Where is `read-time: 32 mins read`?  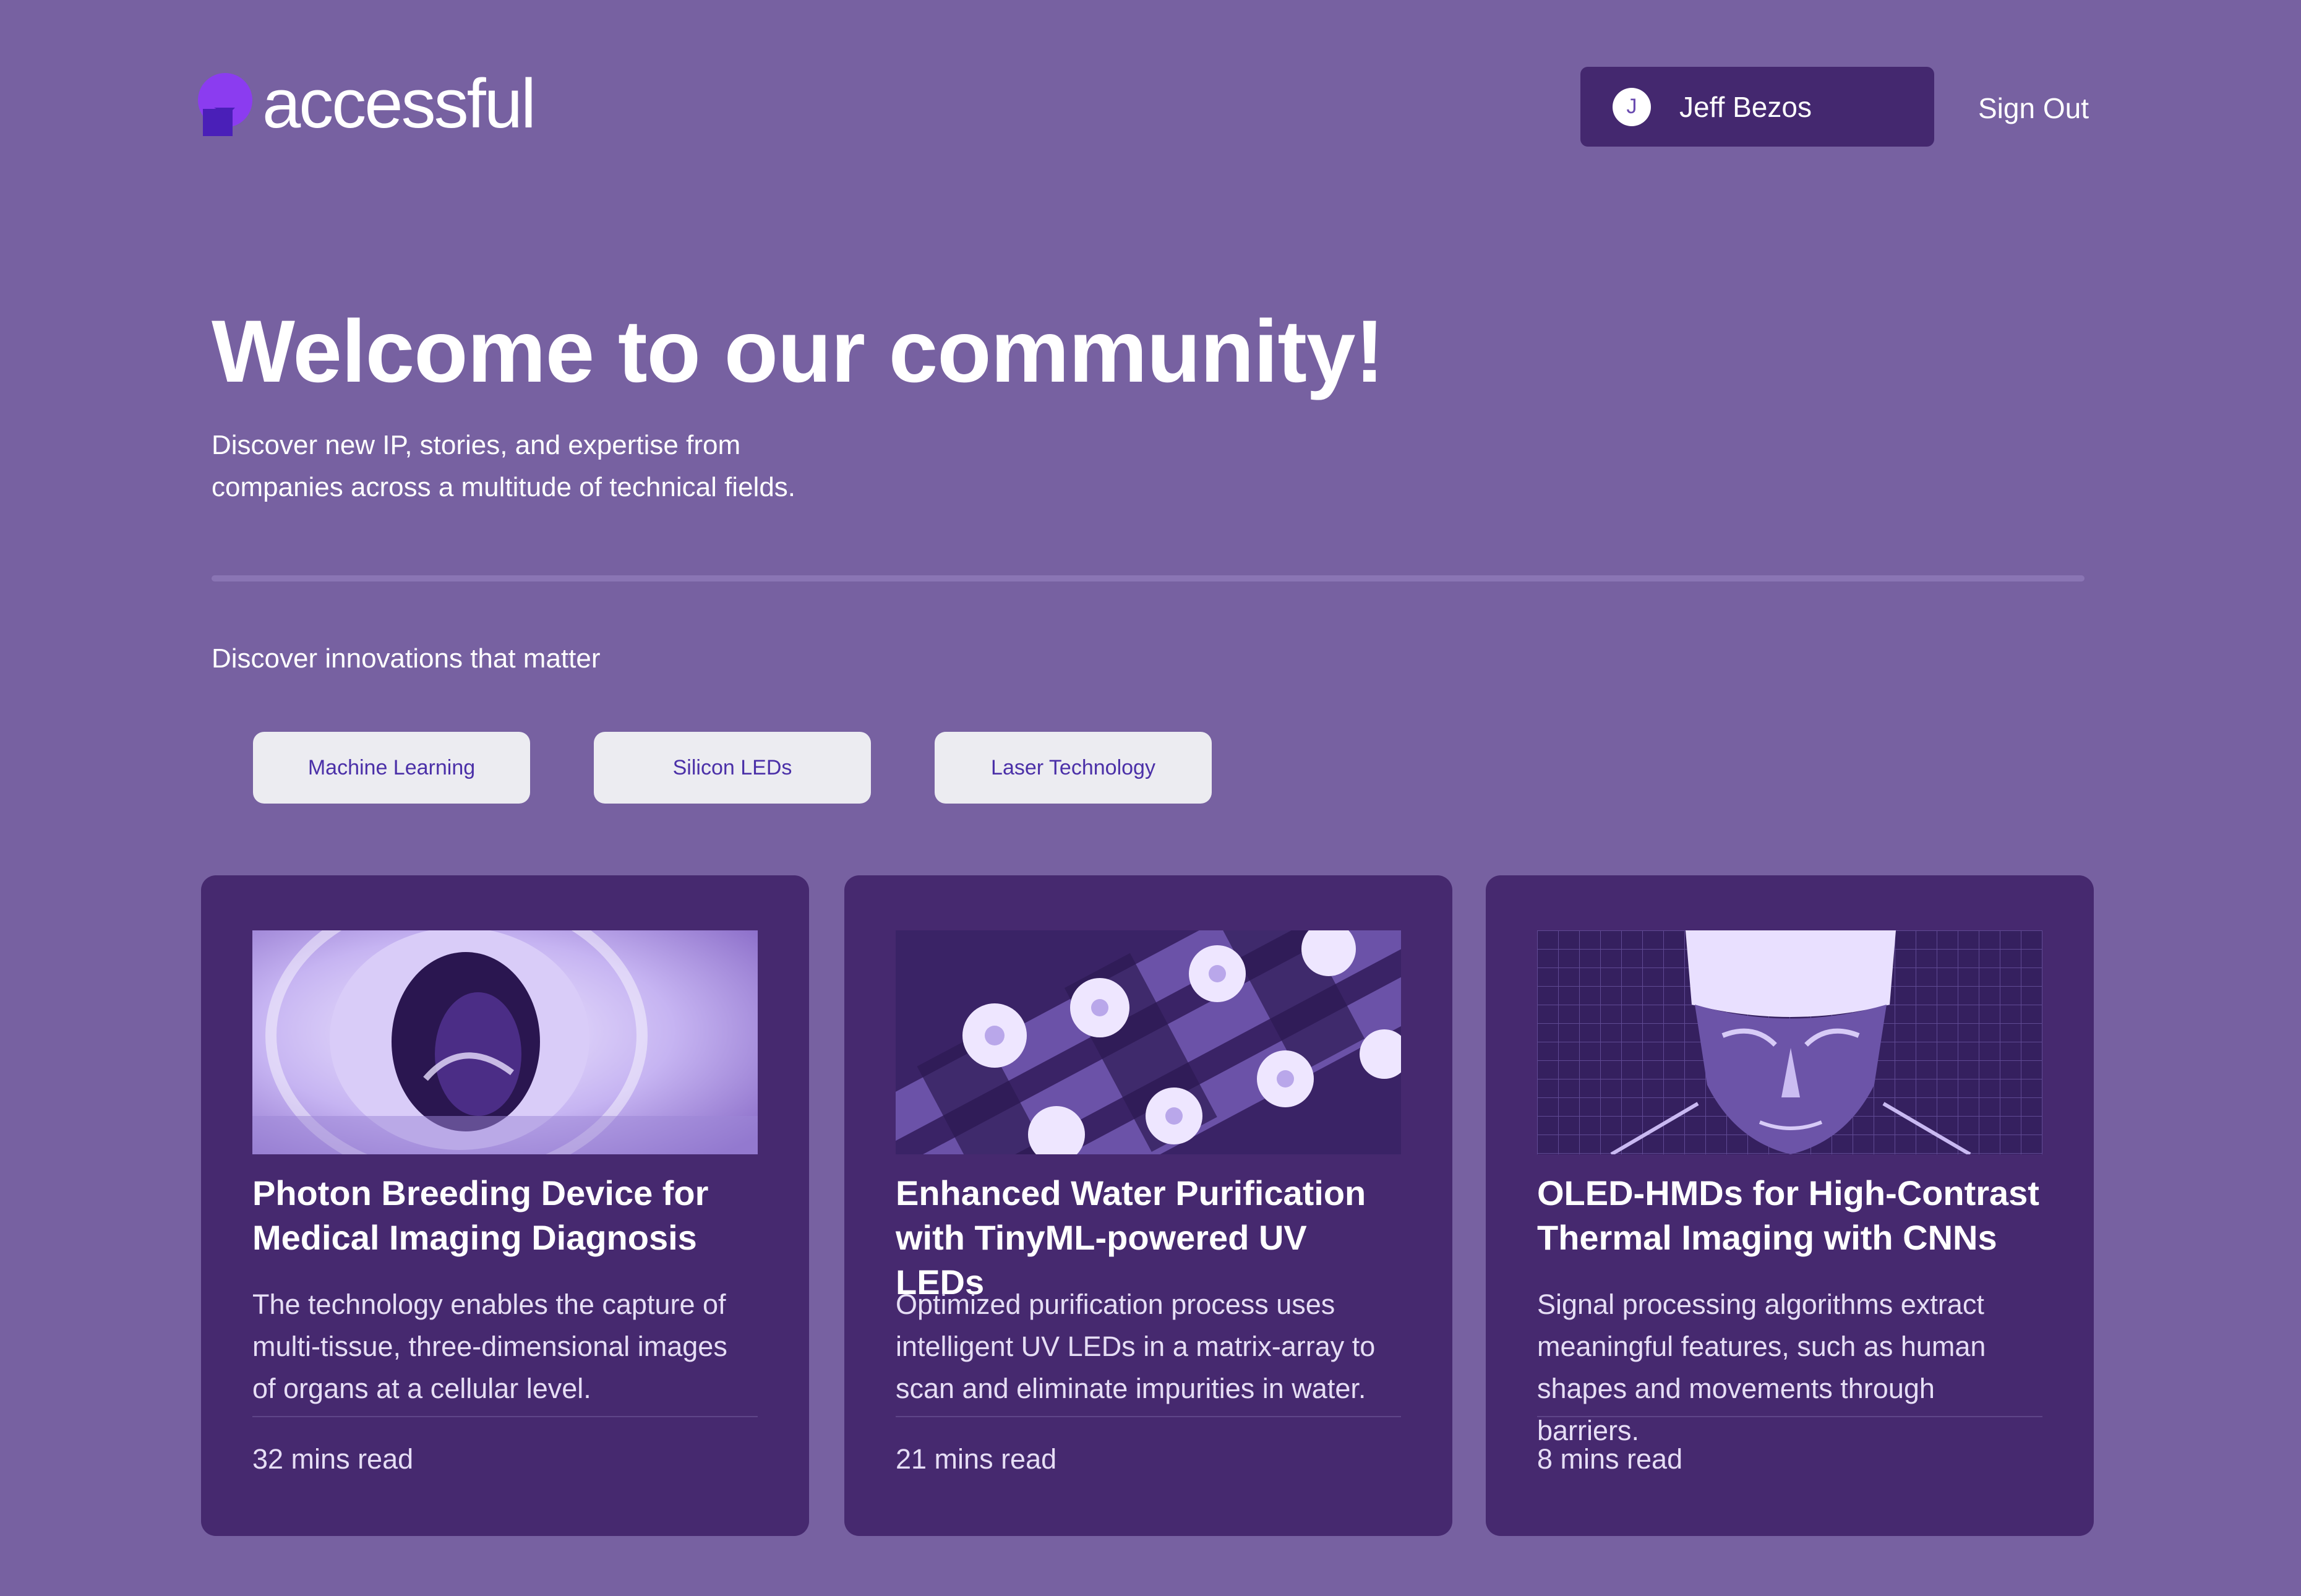 read-time: 32 mins read is located at coordinates (333, 1459).